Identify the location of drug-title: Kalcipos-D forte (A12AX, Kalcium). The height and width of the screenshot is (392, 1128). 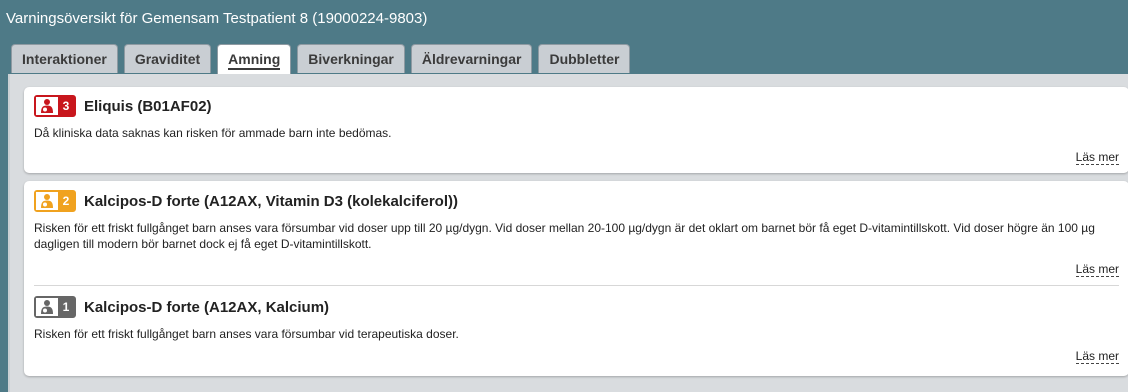
(207, 307).